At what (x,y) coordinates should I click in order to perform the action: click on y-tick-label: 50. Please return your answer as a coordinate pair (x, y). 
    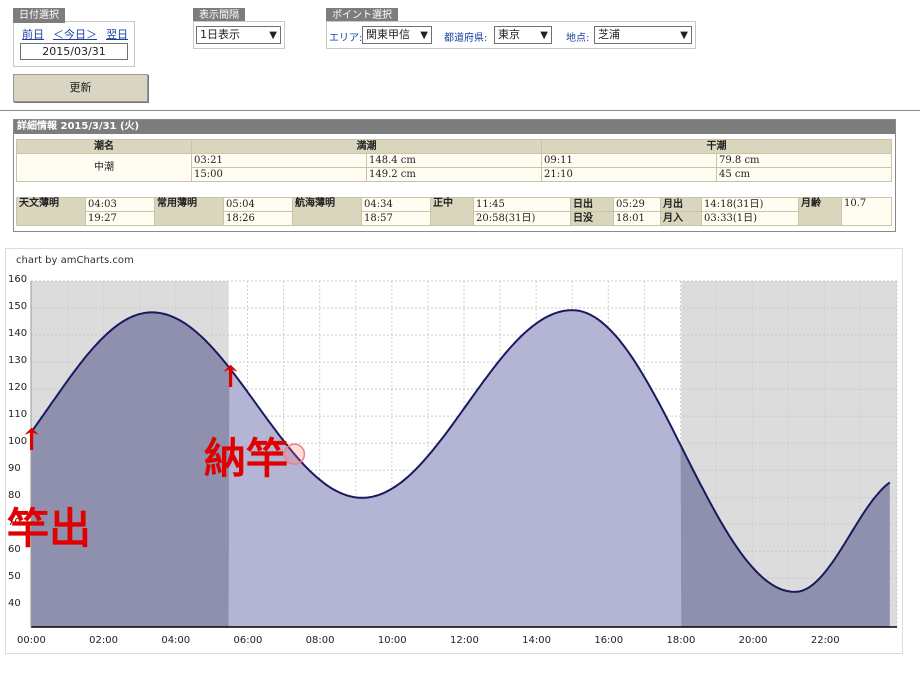
    Looking at the image, I should click on (14, 577).